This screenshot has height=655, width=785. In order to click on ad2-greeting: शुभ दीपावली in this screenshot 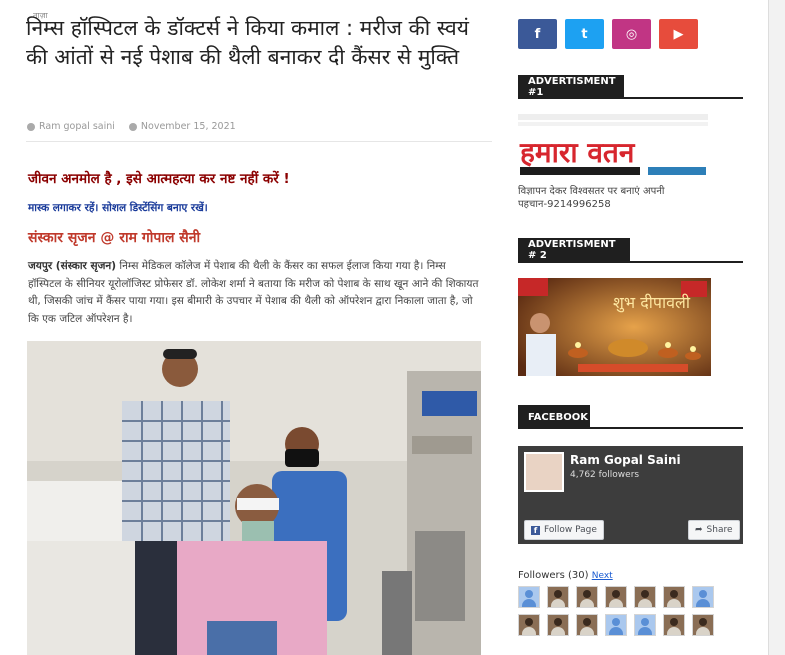, I will do `click(652, 303)`.